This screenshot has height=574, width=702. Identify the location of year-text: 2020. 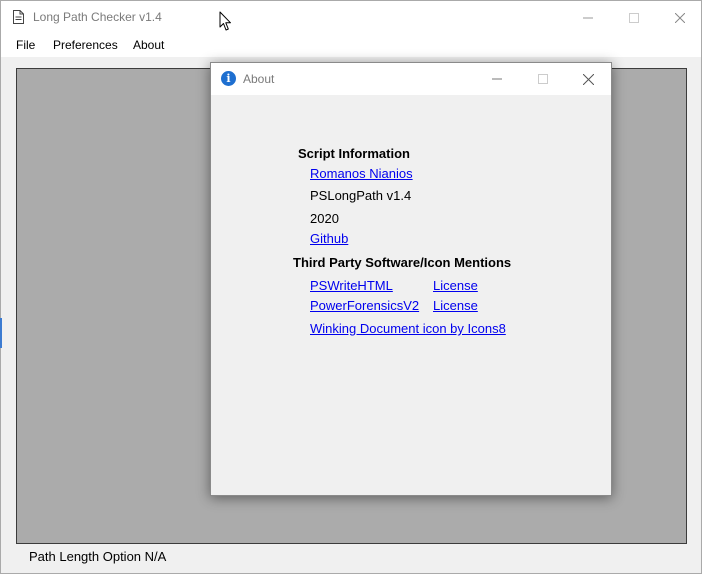
(324, 218).